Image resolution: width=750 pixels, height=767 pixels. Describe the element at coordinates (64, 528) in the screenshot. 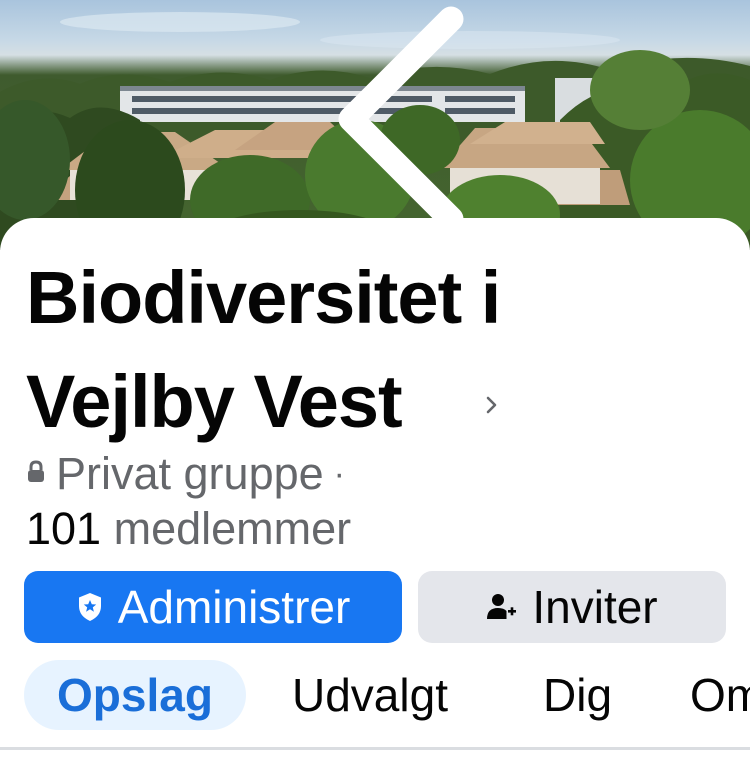

I see `member-count-number: 101` at that location.